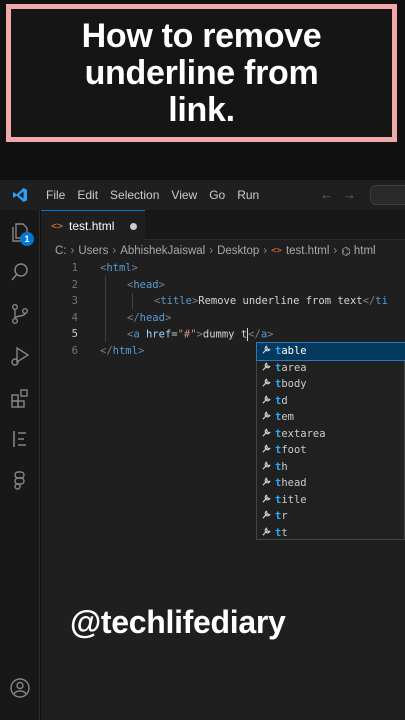 The image size is (405, 720). What do you see at coordinates (223, 225) in the screenshot?
I see `tab-bar: <> test.html` at bounding box center [223, 225].